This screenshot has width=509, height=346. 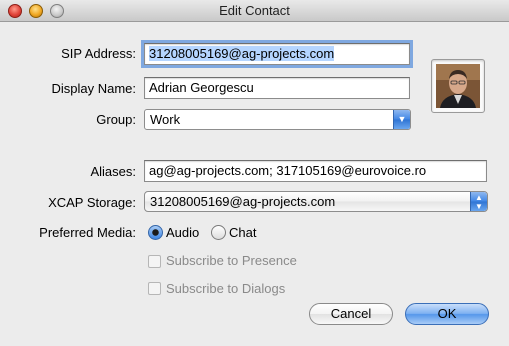 What do you see at coordinates (478, 201) in the screenshot?
I see `up-down-chevron-icon: ▲ ▼` at bounding box center [478, 201].